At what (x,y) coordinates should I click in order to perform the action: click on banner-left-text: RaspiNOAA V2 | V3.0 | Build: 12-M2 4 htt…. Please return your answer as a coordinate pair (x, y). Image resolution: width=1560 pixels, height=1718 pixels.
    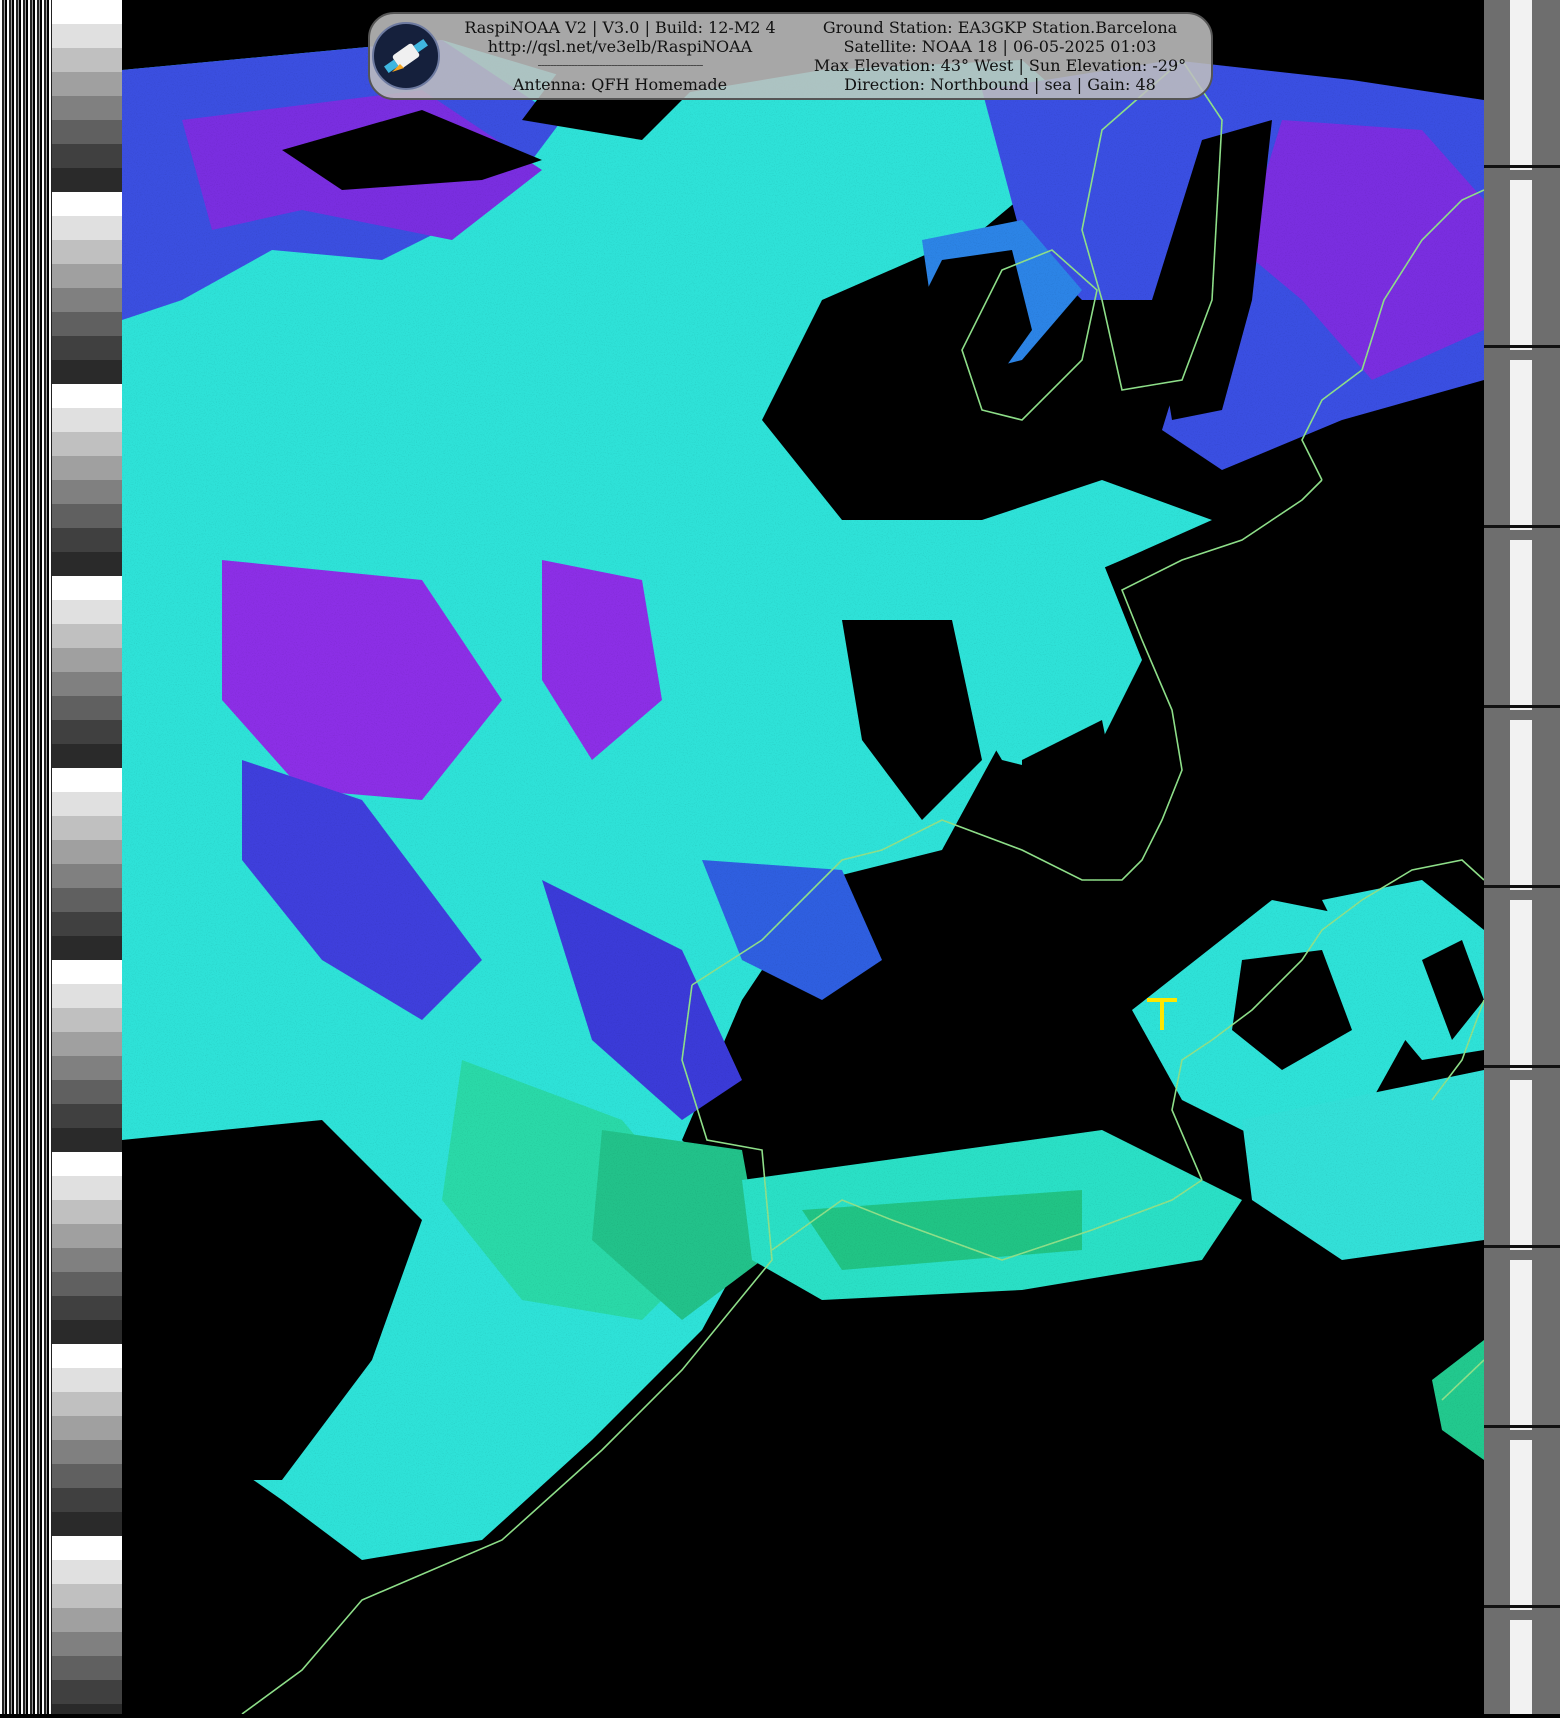
    Looking at the image, I should click on (620, 56).